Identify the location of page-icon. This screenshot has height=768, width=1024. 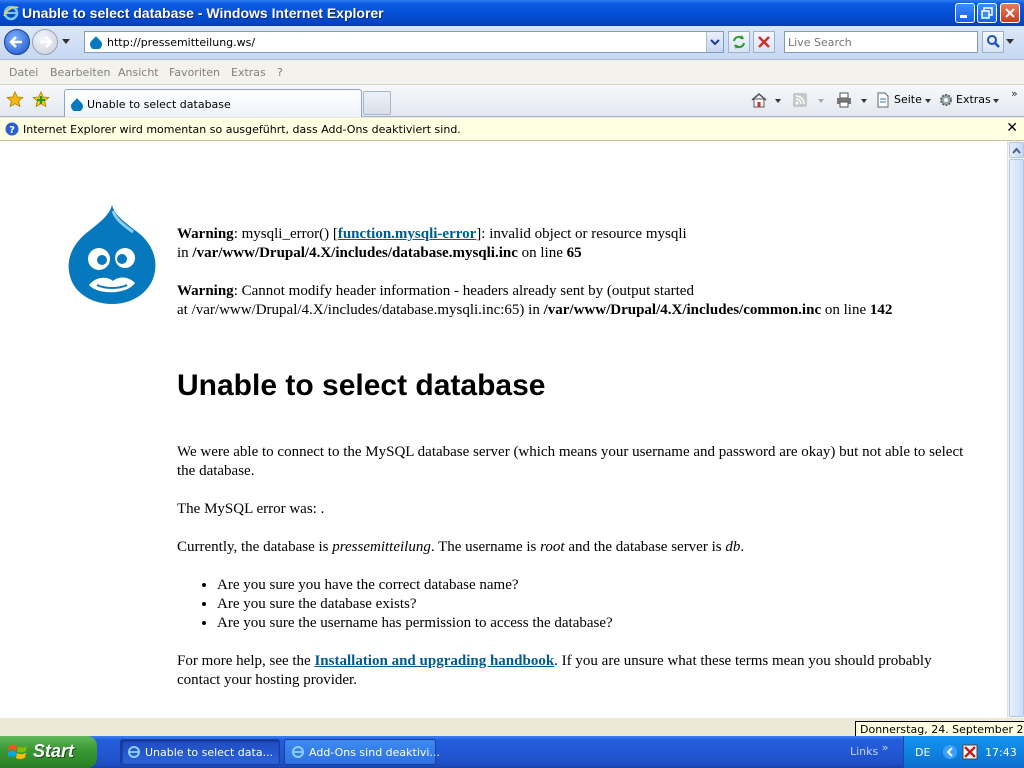
(883, 100).